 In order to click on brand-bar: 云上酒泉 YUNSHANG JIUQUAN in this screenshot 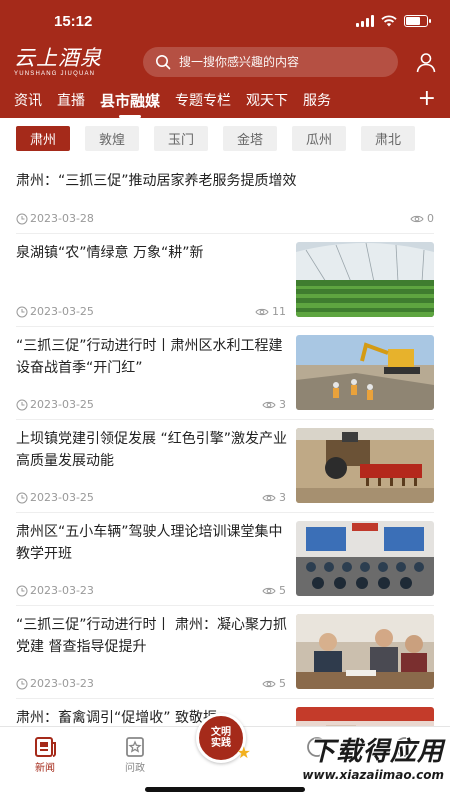, I will do `click(225, 62)`.